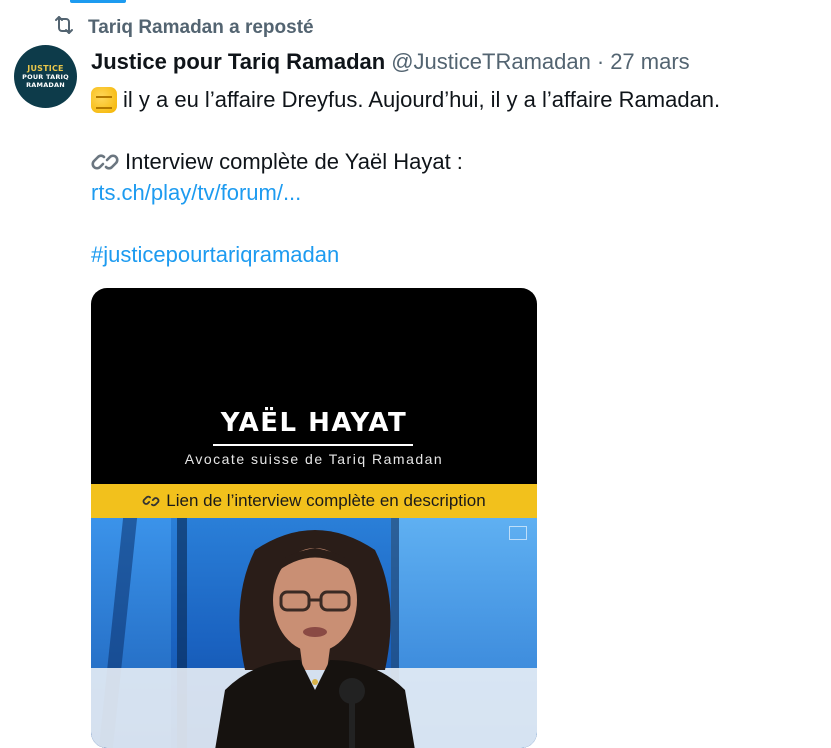 This screenshot has width=831, height=748. Describe the element at coordinates (314, 459) in the screenshot. I see `media-subtitle: Avocate suisse de Tariq Ramadan` at that location.